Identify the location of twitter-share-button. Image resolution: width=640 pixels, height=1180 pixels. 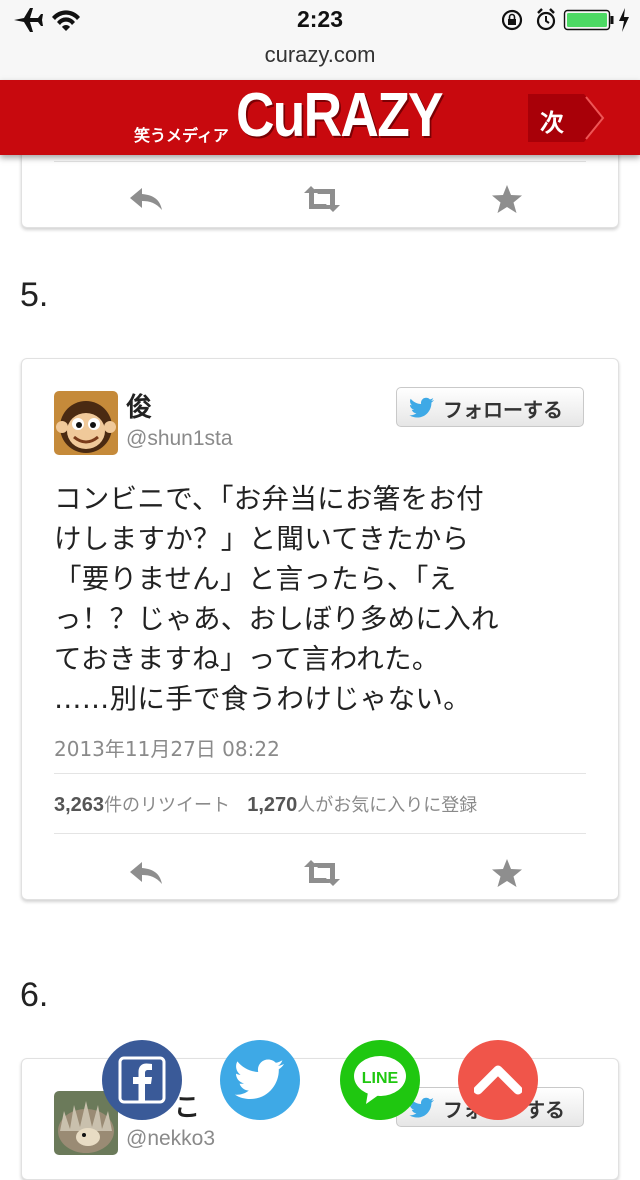
(260, 1080).